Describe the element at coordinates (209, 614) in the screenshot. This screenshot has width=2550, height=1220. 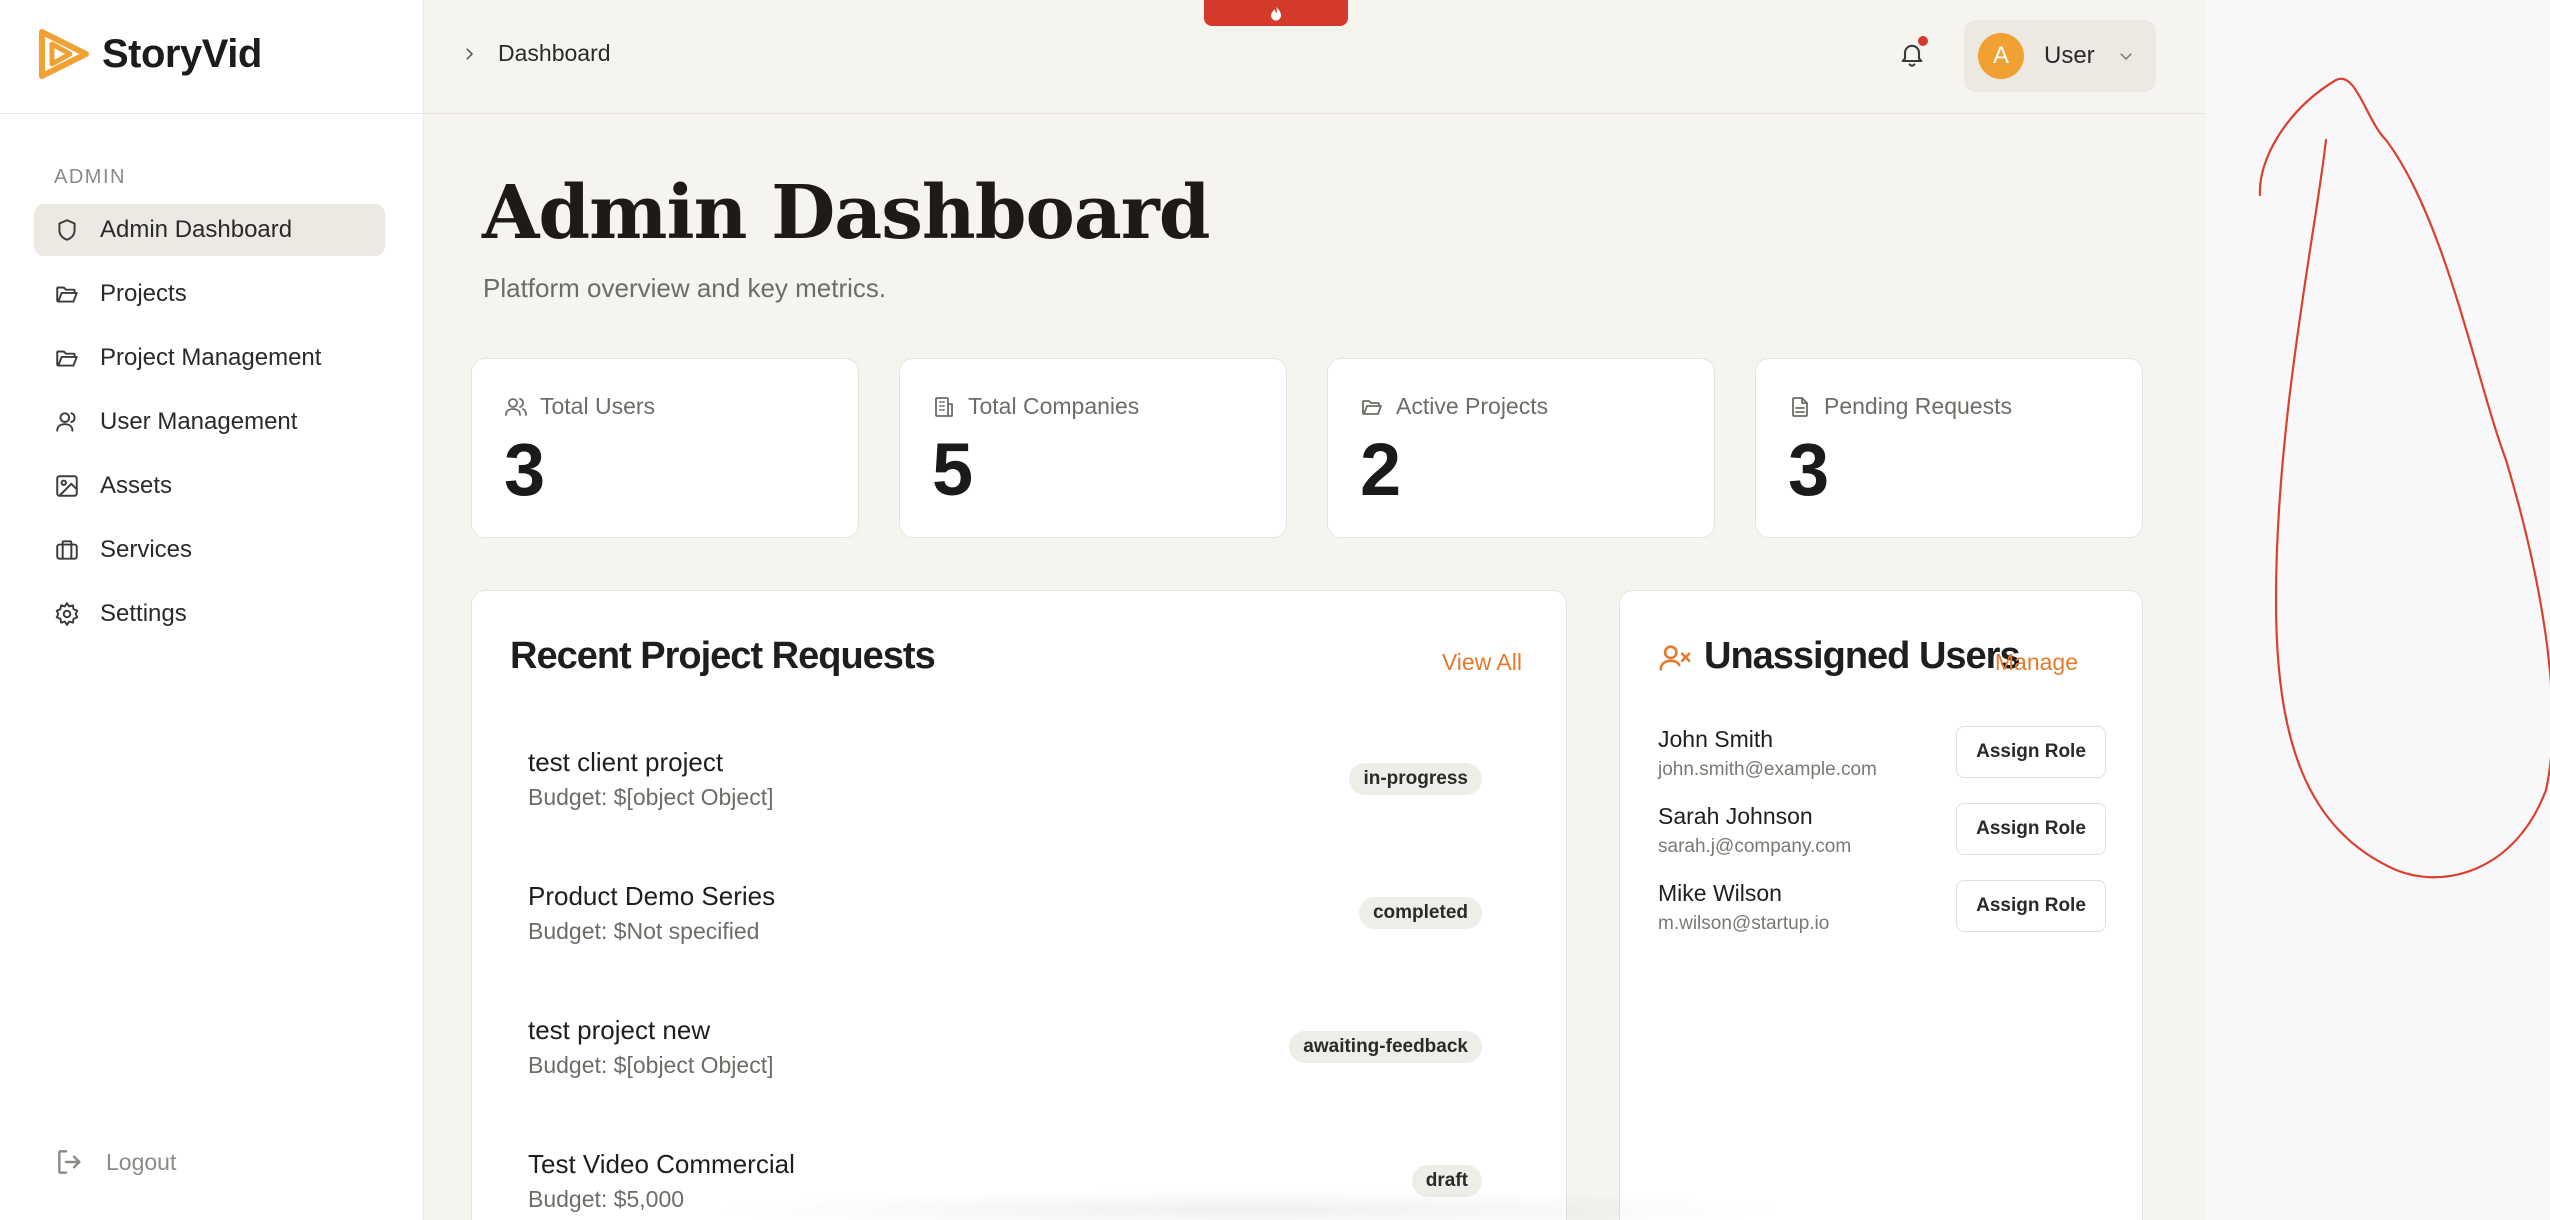
I see `sidebar-item-settings: Settings` at that location.